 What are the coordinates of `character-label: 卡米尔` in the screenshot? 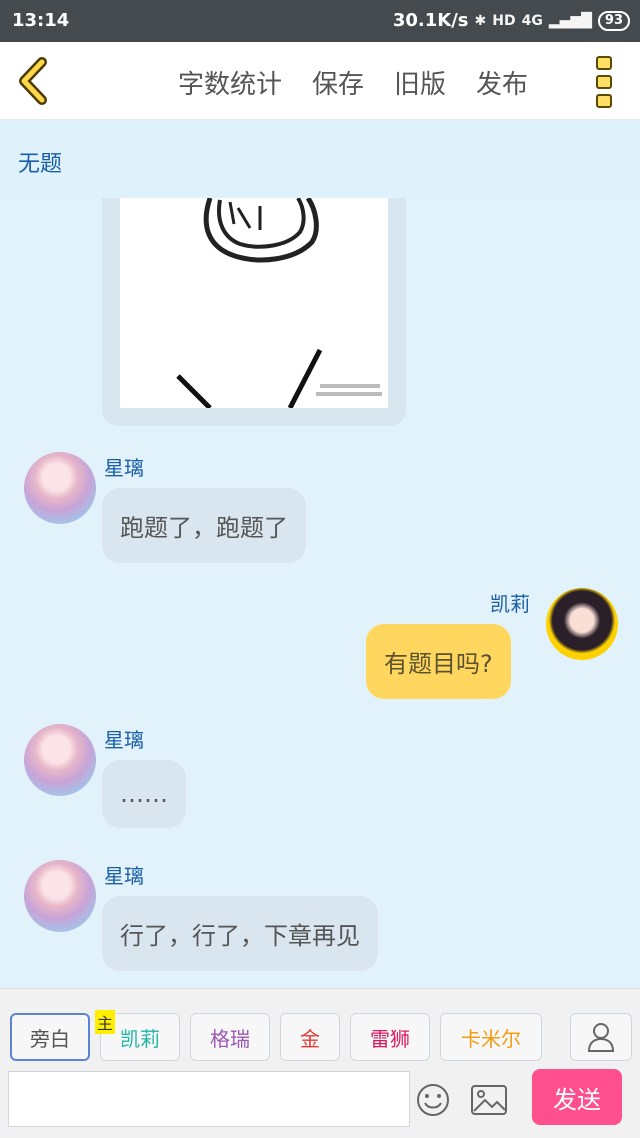 It's located at (491, 1038).